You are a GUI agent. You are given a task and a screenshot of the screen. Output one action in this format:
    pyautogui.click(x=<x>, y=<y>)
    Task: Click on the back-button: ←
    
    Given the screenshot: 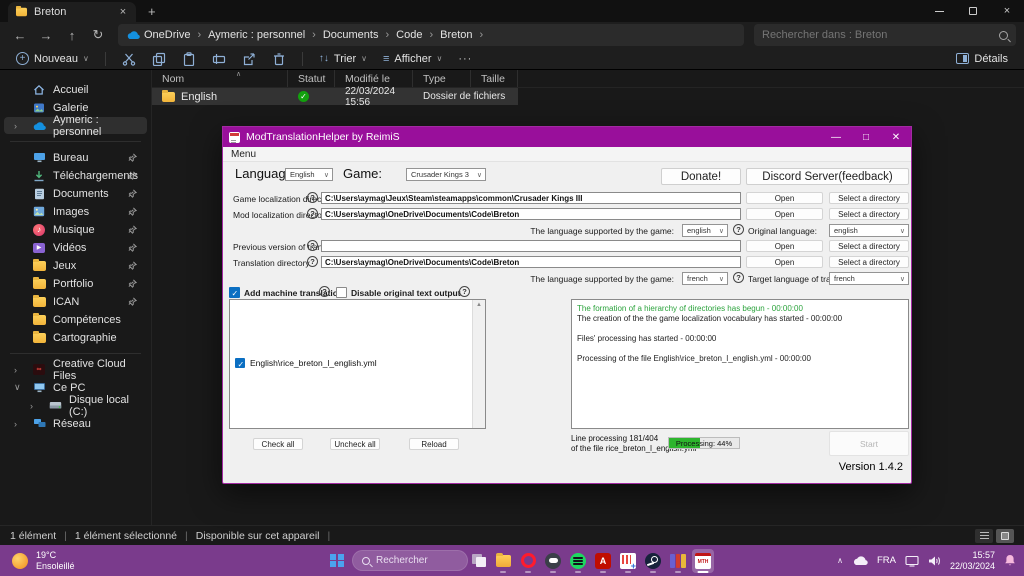 What is the action you would take?
    pyautogui.click(x=20, y=35)
    